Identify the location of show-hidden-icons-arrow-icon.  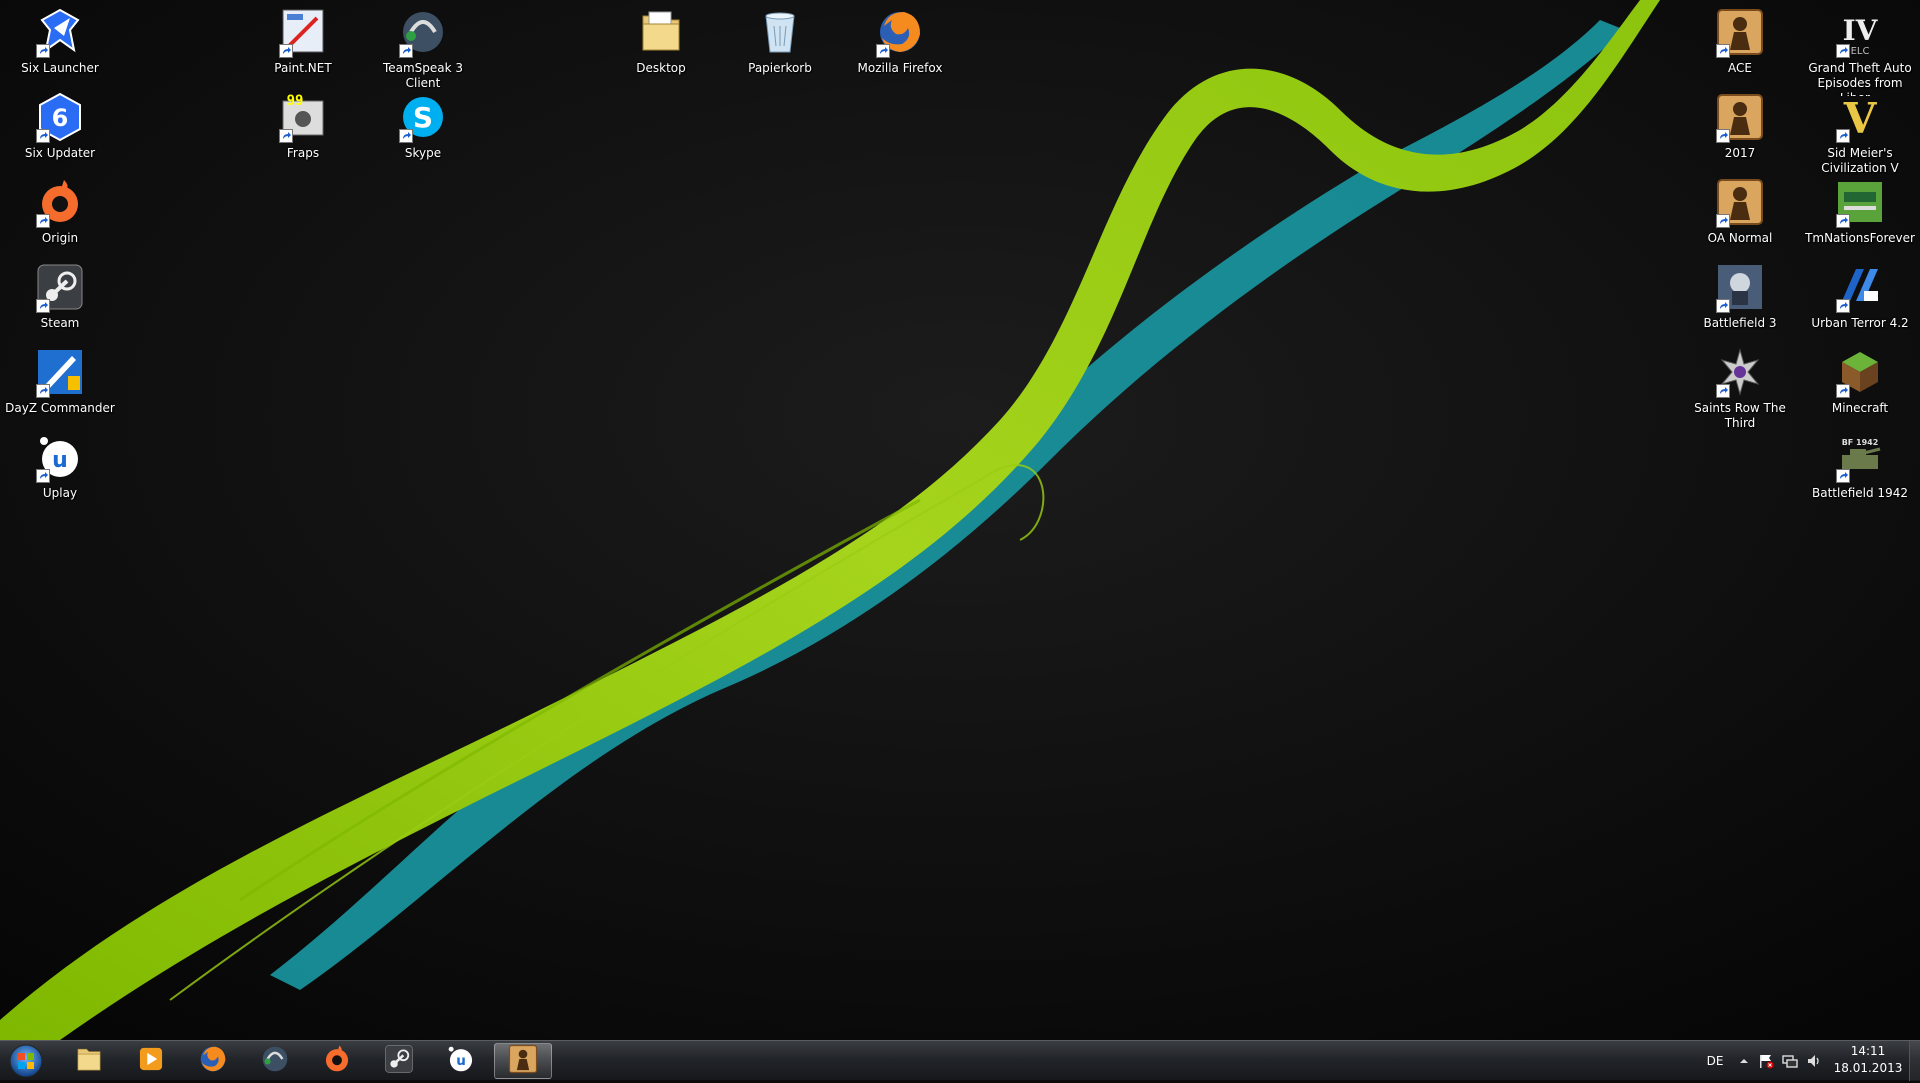
(1744, 1061).